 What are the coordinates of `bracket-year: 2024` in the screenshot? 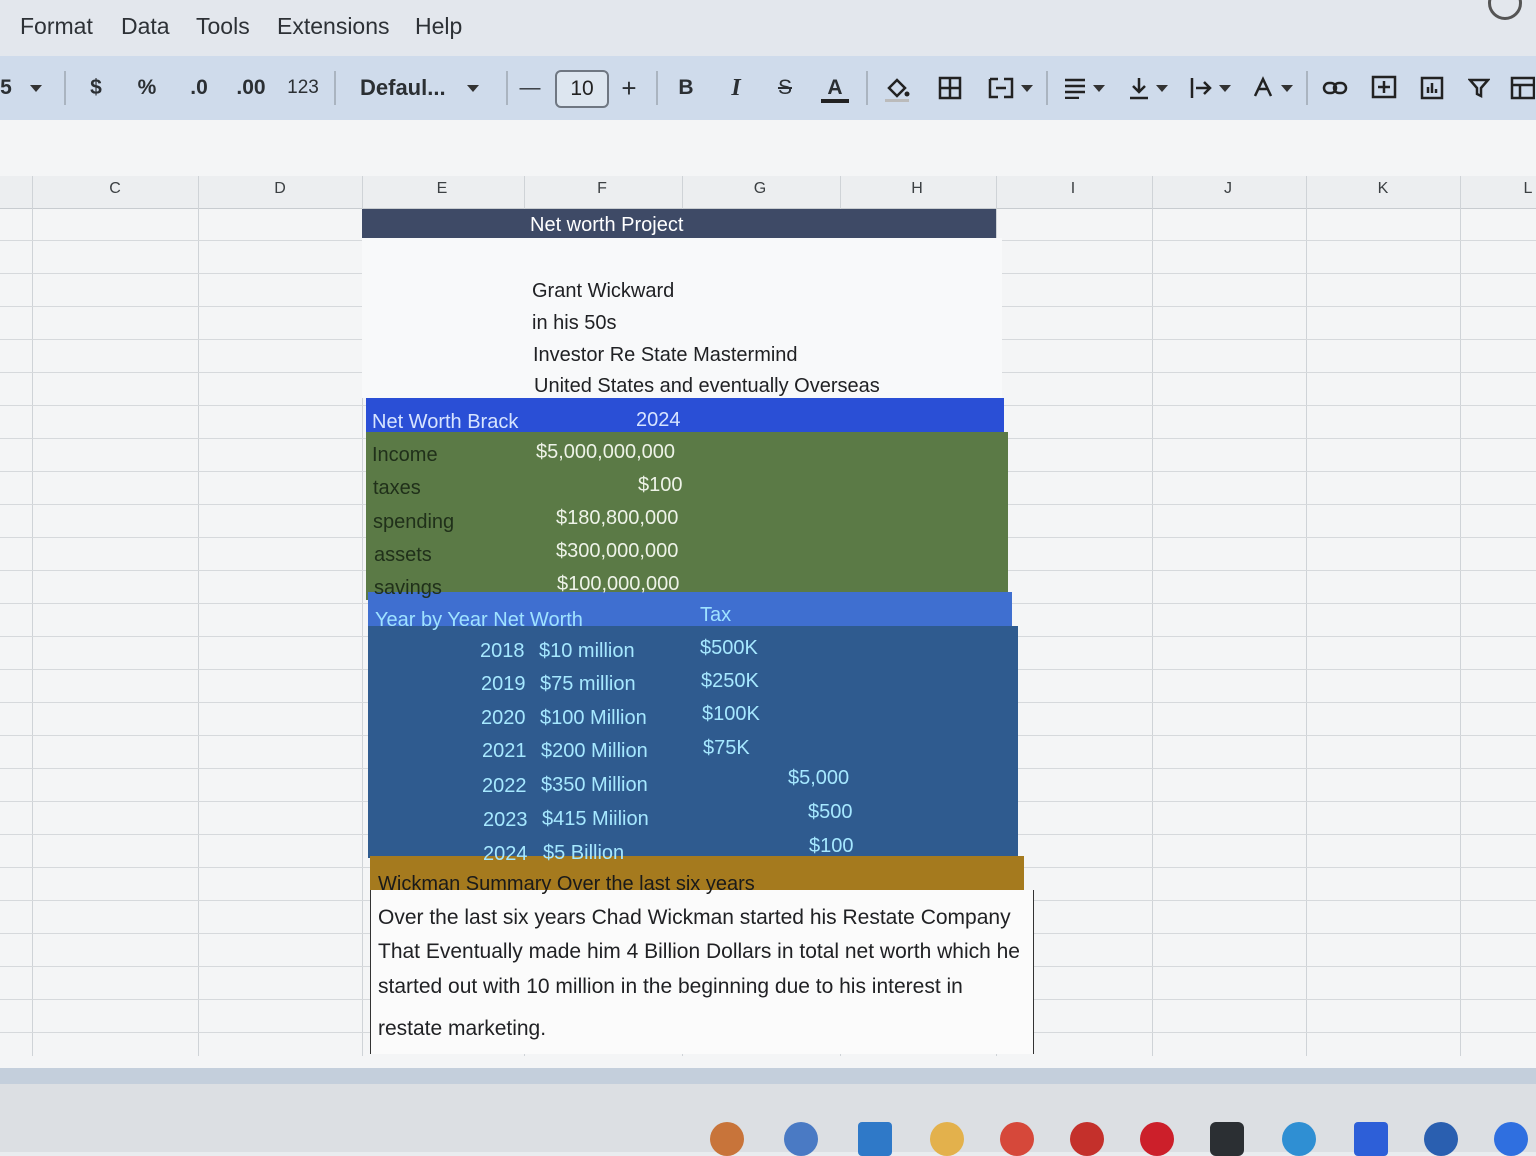 It's located at (658, 420).